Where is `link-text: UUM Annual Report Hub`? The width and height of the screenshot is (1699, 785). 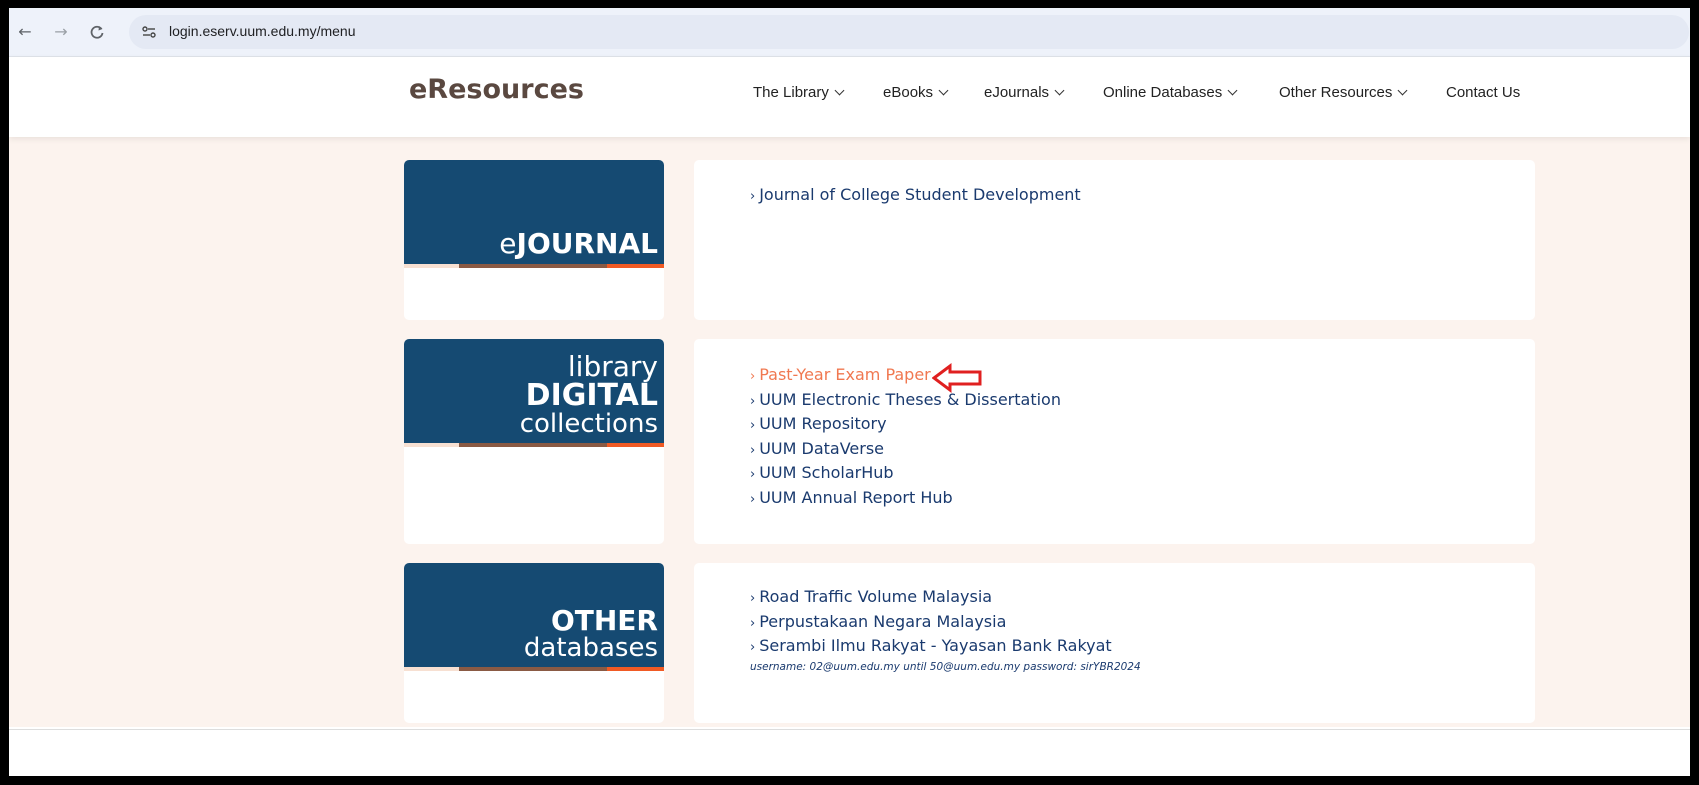
link-text: UUM Annual Report Hub is located at coordinates (855, 497).